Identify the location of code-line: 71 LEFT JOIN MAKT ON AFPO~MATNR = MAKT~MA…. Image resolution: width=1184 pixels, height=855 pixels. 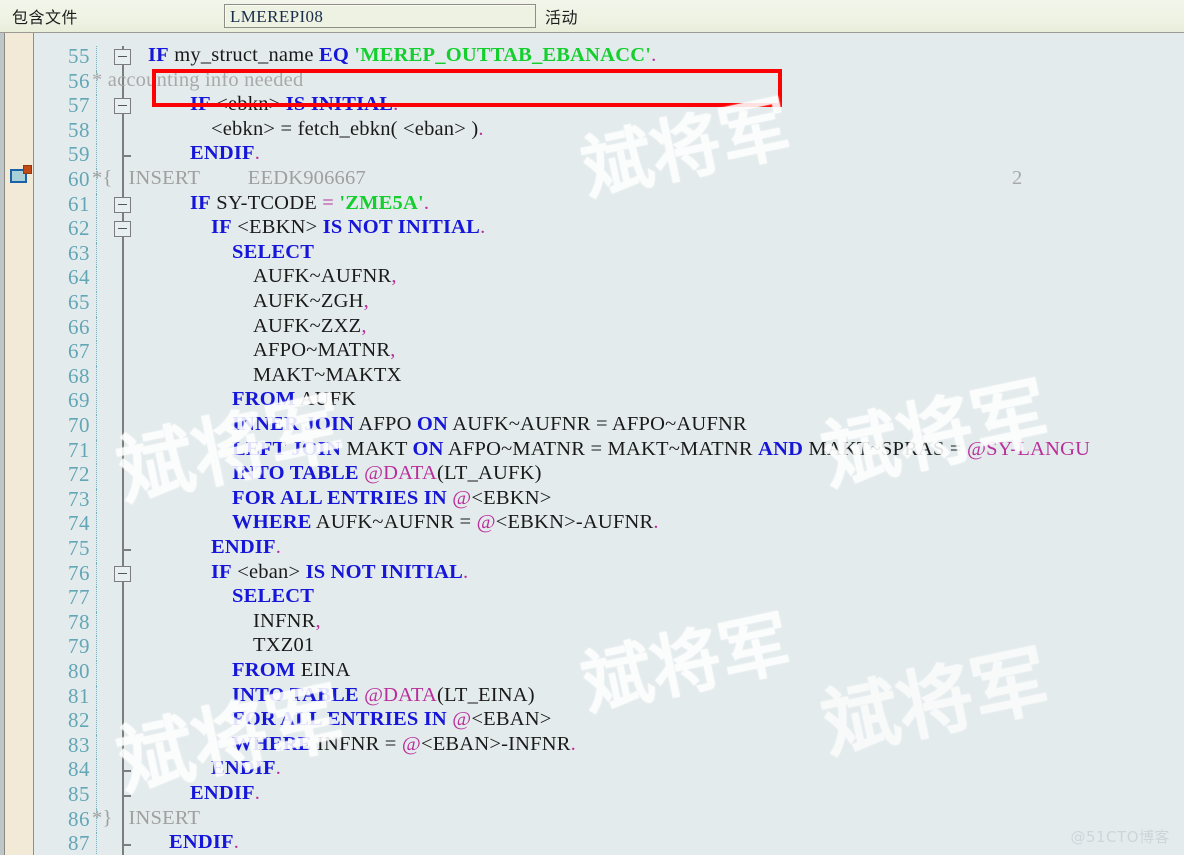
(592, 451).